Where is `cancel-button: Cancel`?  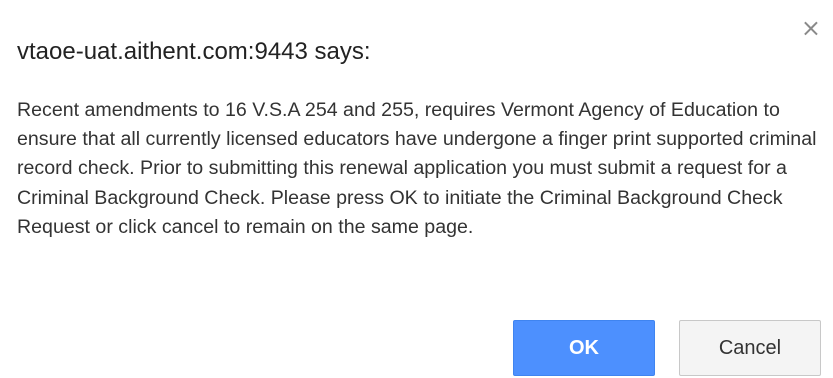 cancel-button: Cancel is located at coordinates (750, 348).